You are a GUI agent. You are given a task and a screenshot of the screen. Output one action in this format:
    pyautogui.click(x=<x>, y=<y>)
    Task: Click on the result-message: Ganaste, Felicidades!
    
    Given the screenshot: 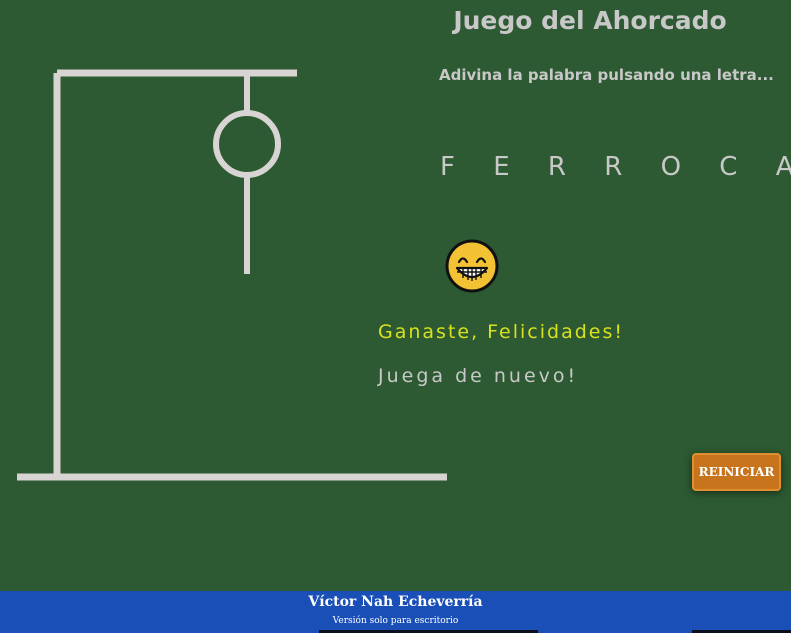 What is the action you would take?
    pyautogui.click(x=501, y=332)
    